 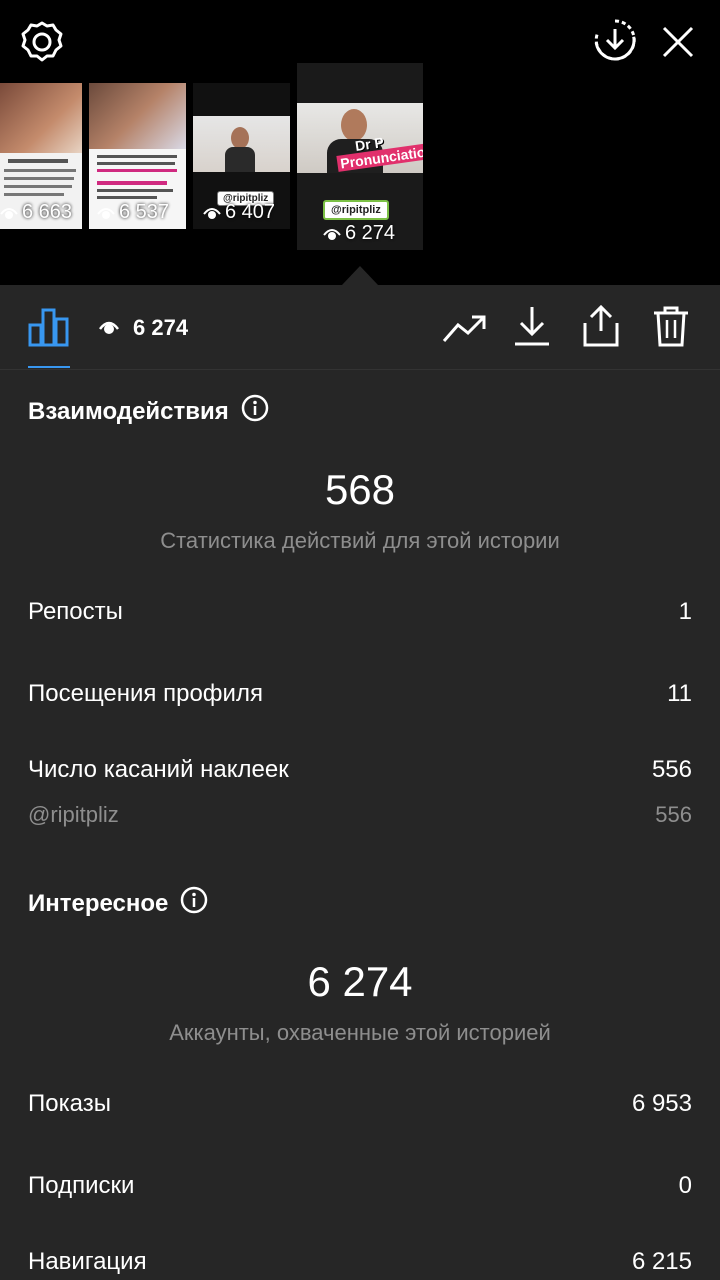 I want to click on stat-row: Навигация 6 215, so click(x=360, y=1262).